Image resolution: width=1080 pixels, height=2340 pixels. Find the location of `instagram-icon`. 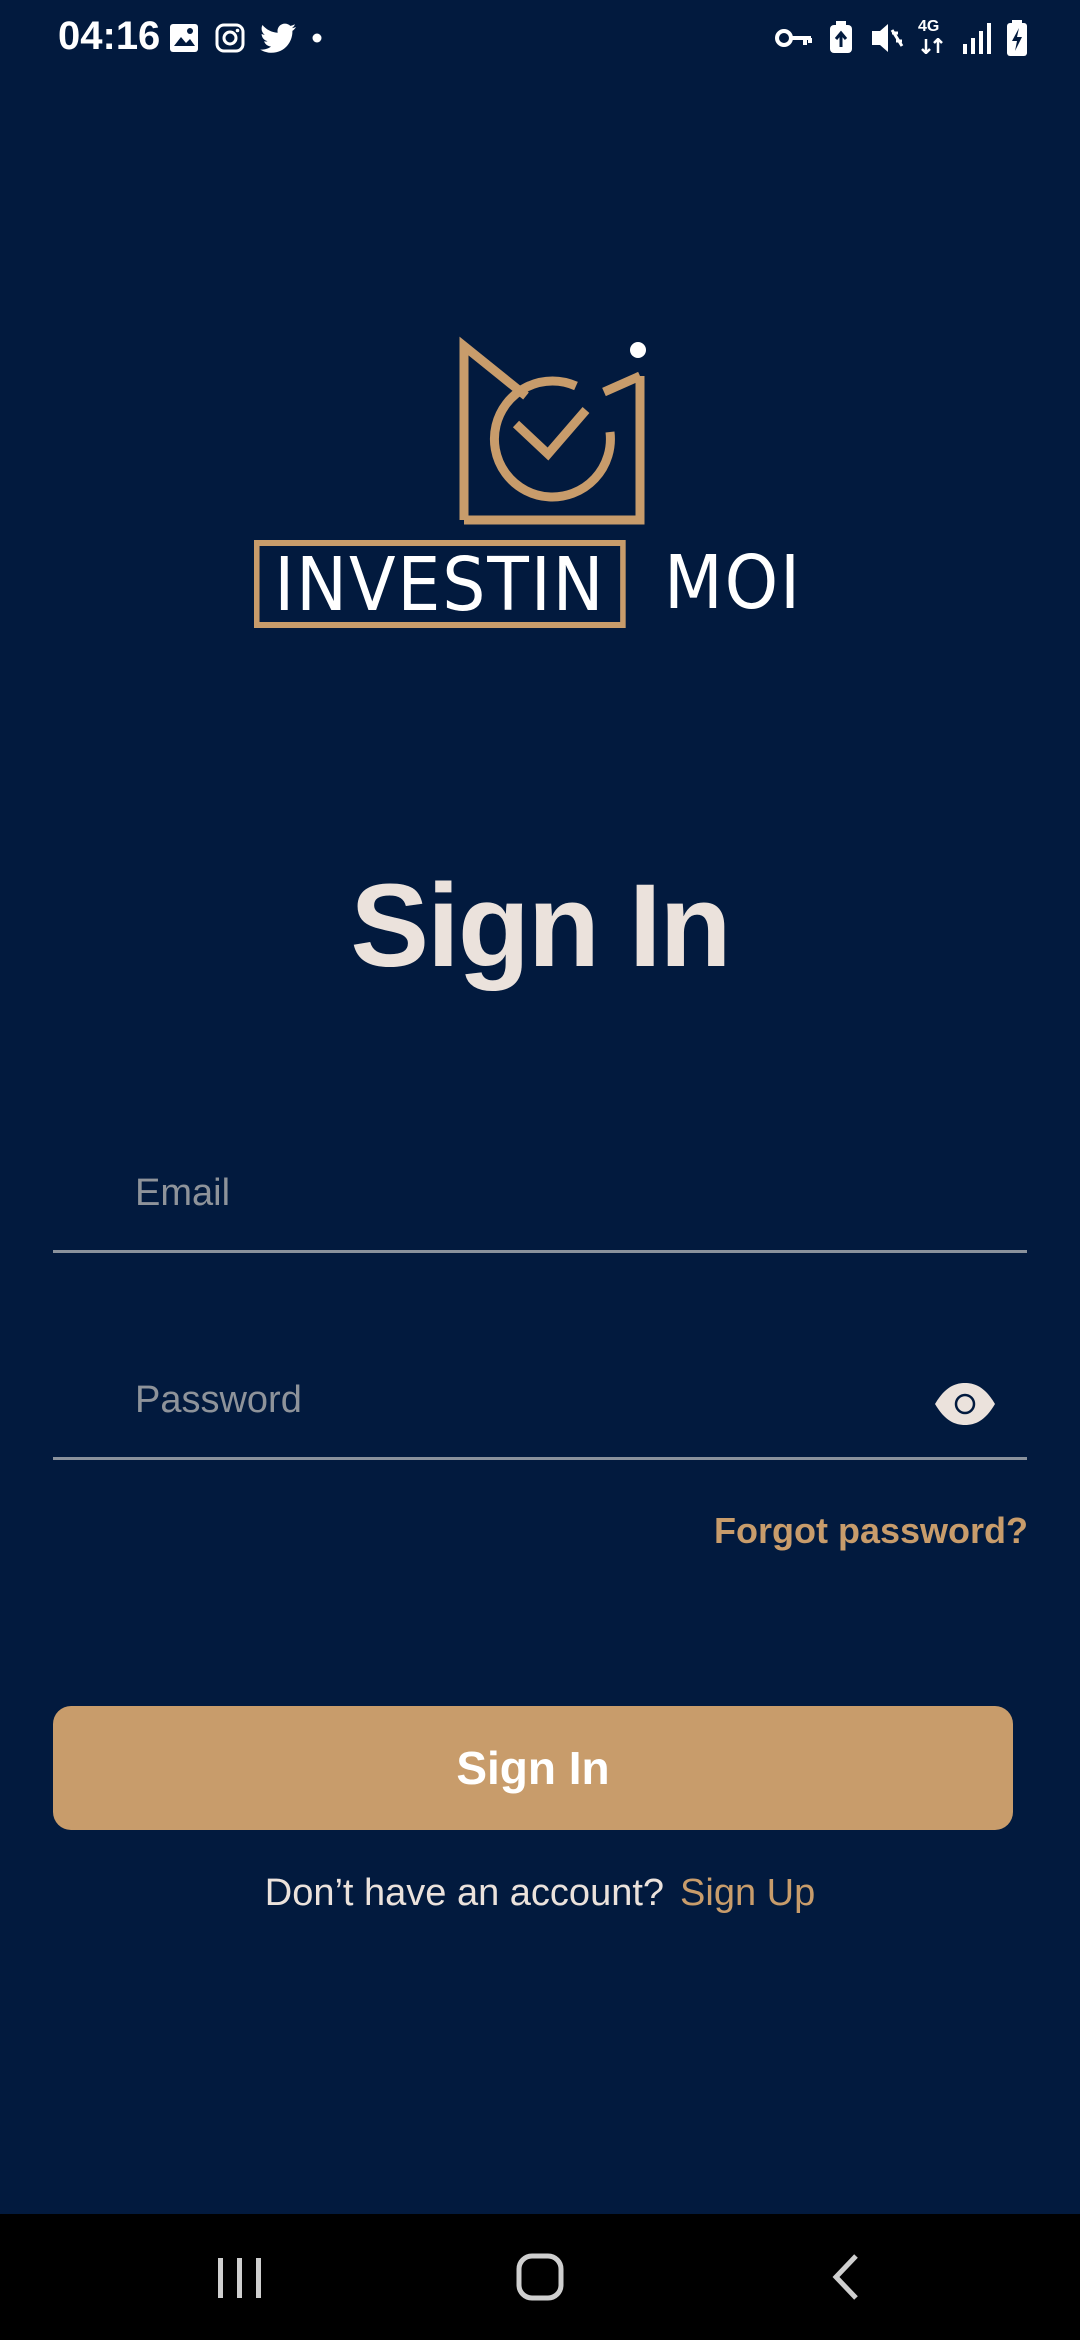

instagram-icon is located at coordinates (230, 38).